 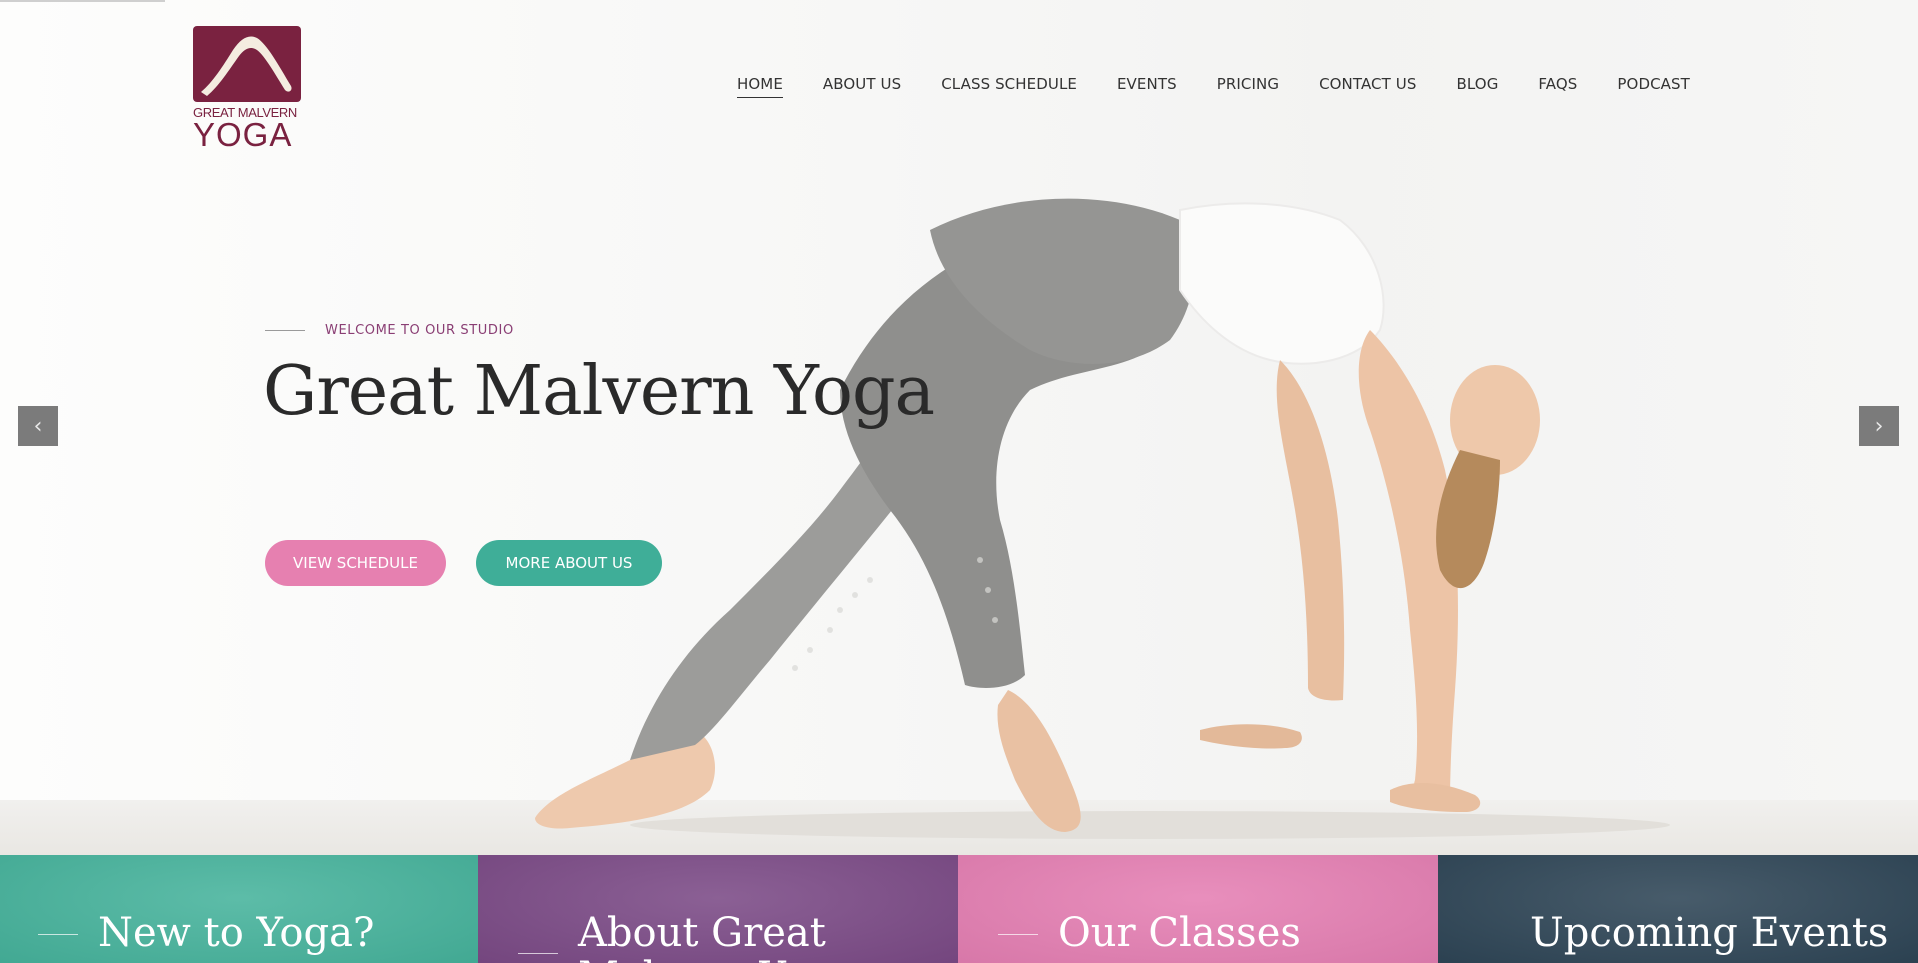 I want to click on nav-item-podcast: PODCAST, so click(x=1653, y=86).